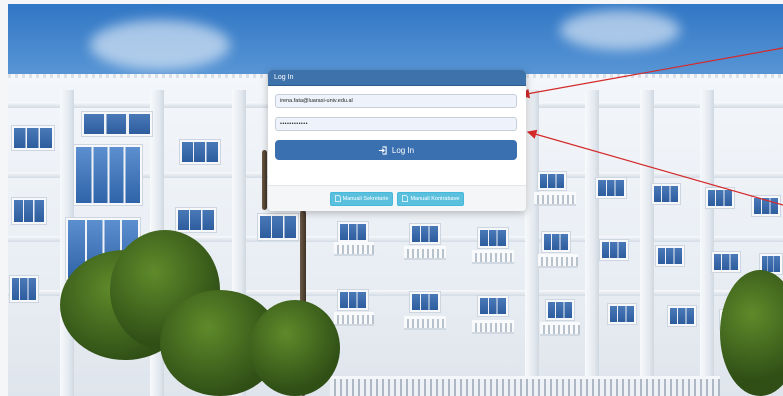 The height and width of the screenshot is (396, 783). I want to click on manual-secretary-button: Manuali Sekretarie, so click(361, 198).